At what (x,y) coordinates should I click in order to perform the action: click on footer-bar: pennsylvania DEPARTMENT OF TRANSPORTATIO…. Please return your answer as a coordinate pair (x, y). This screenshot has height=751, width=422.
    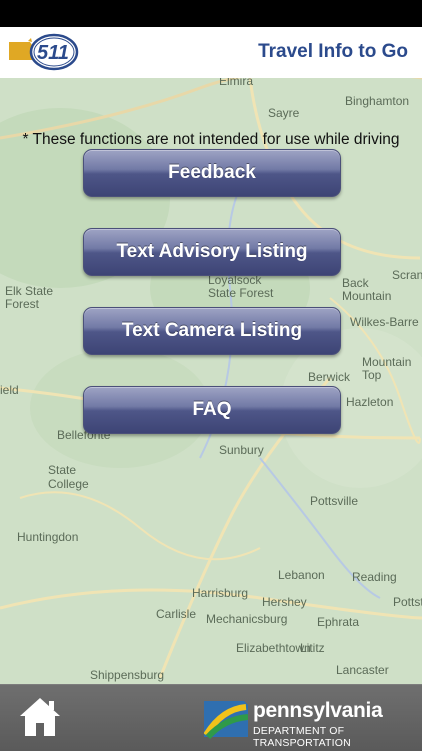
    Looking at the image, I should click on (211, 717).